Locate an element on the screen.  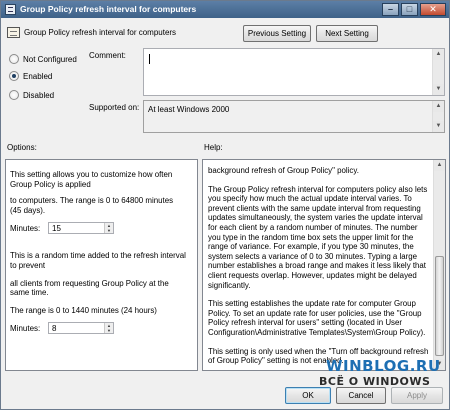
maximize-button: □ is located at coordinates (409, 9).